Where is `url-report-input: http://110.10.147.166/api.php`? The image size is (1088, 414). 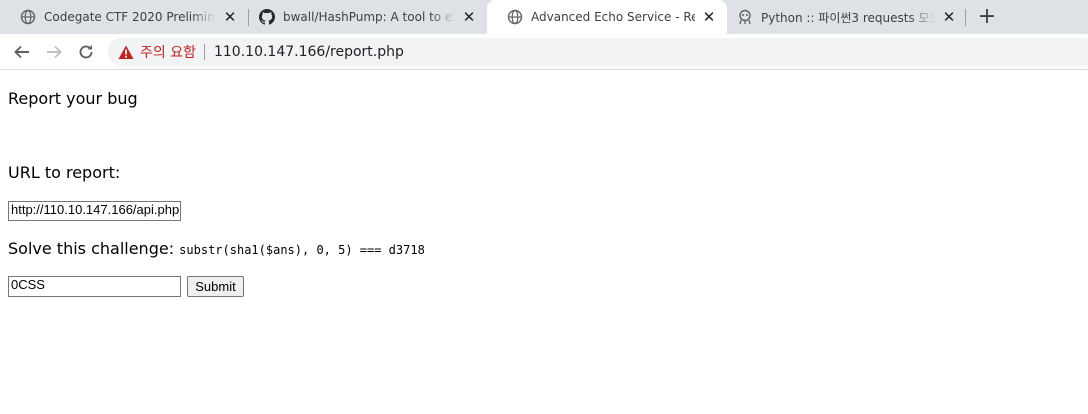 url-report-input: http://110.10.147.166/api.php is located at coordinates (94, 211).